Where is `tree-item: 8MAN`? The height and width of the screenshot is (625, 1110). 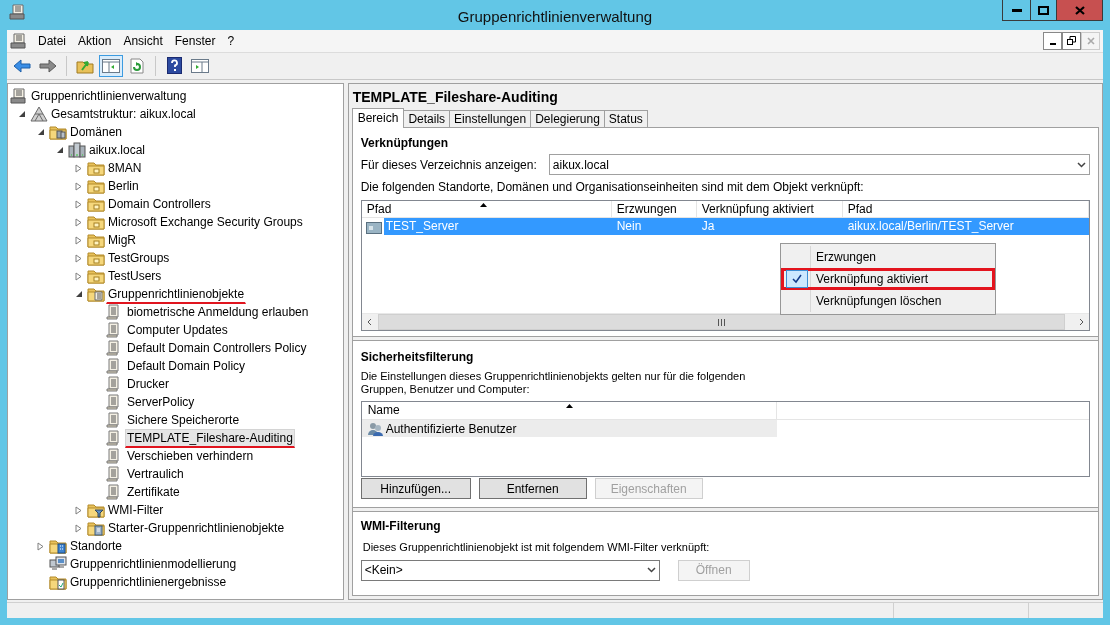 tree-item: 8MAN is located at coordinates (125, 168).